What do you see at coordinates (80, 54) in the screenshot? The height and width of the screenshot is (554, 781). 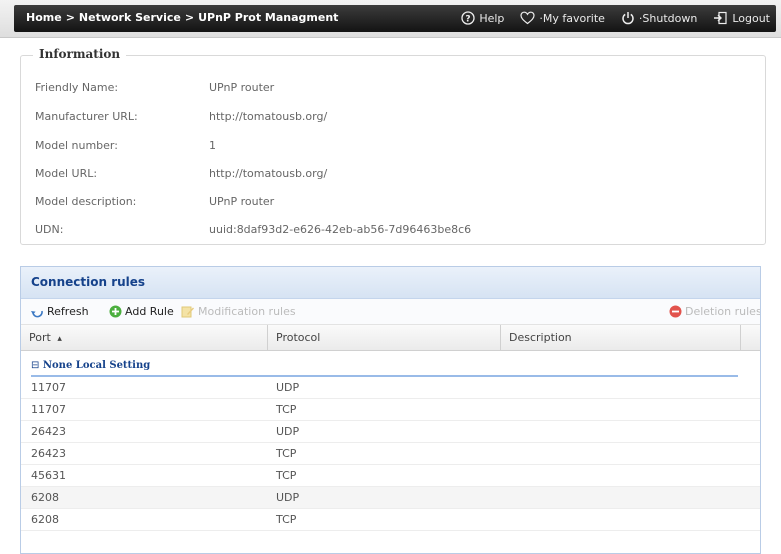 I see `information-title: Information` at bounding box center [80, 54].